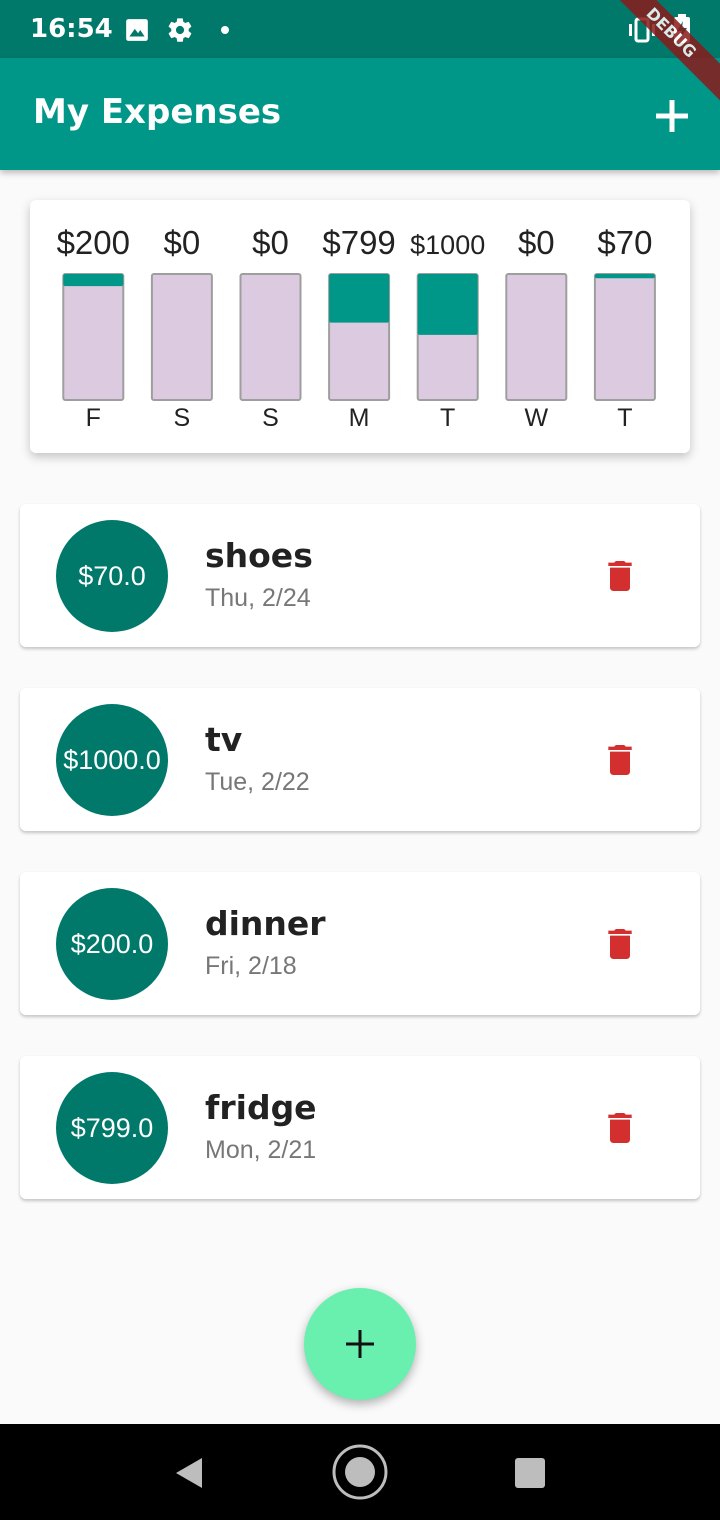 The height and width of the screenshot is (1520, 720). What do you see at coordinates (360, 1127) in the screenshot?
I see `transaction-card: $799.0 fridge Mon, 2/21` at bounding box center [360, 1127].